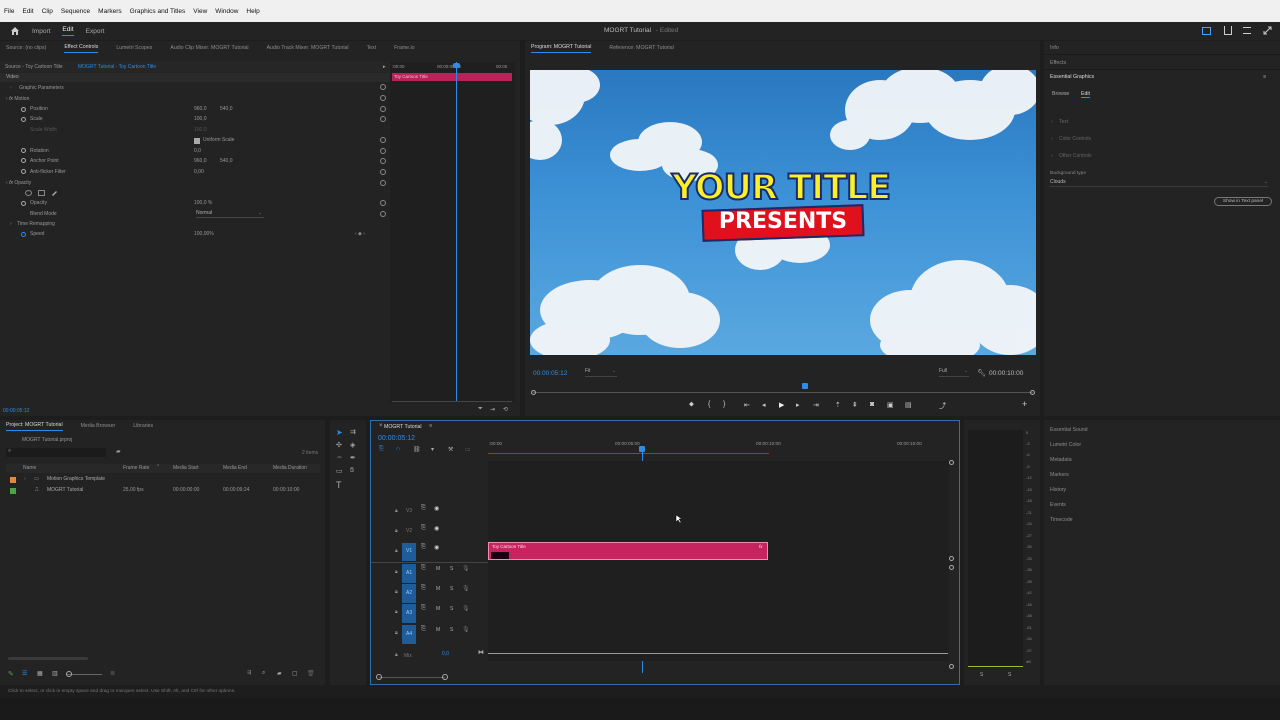 The height and width of the screenshot is (720, 1280). What do you see at coordinates (23, 160) in the screenshot?
I see `anchor-stopwatch-icon` at bounding box center [23, 160].